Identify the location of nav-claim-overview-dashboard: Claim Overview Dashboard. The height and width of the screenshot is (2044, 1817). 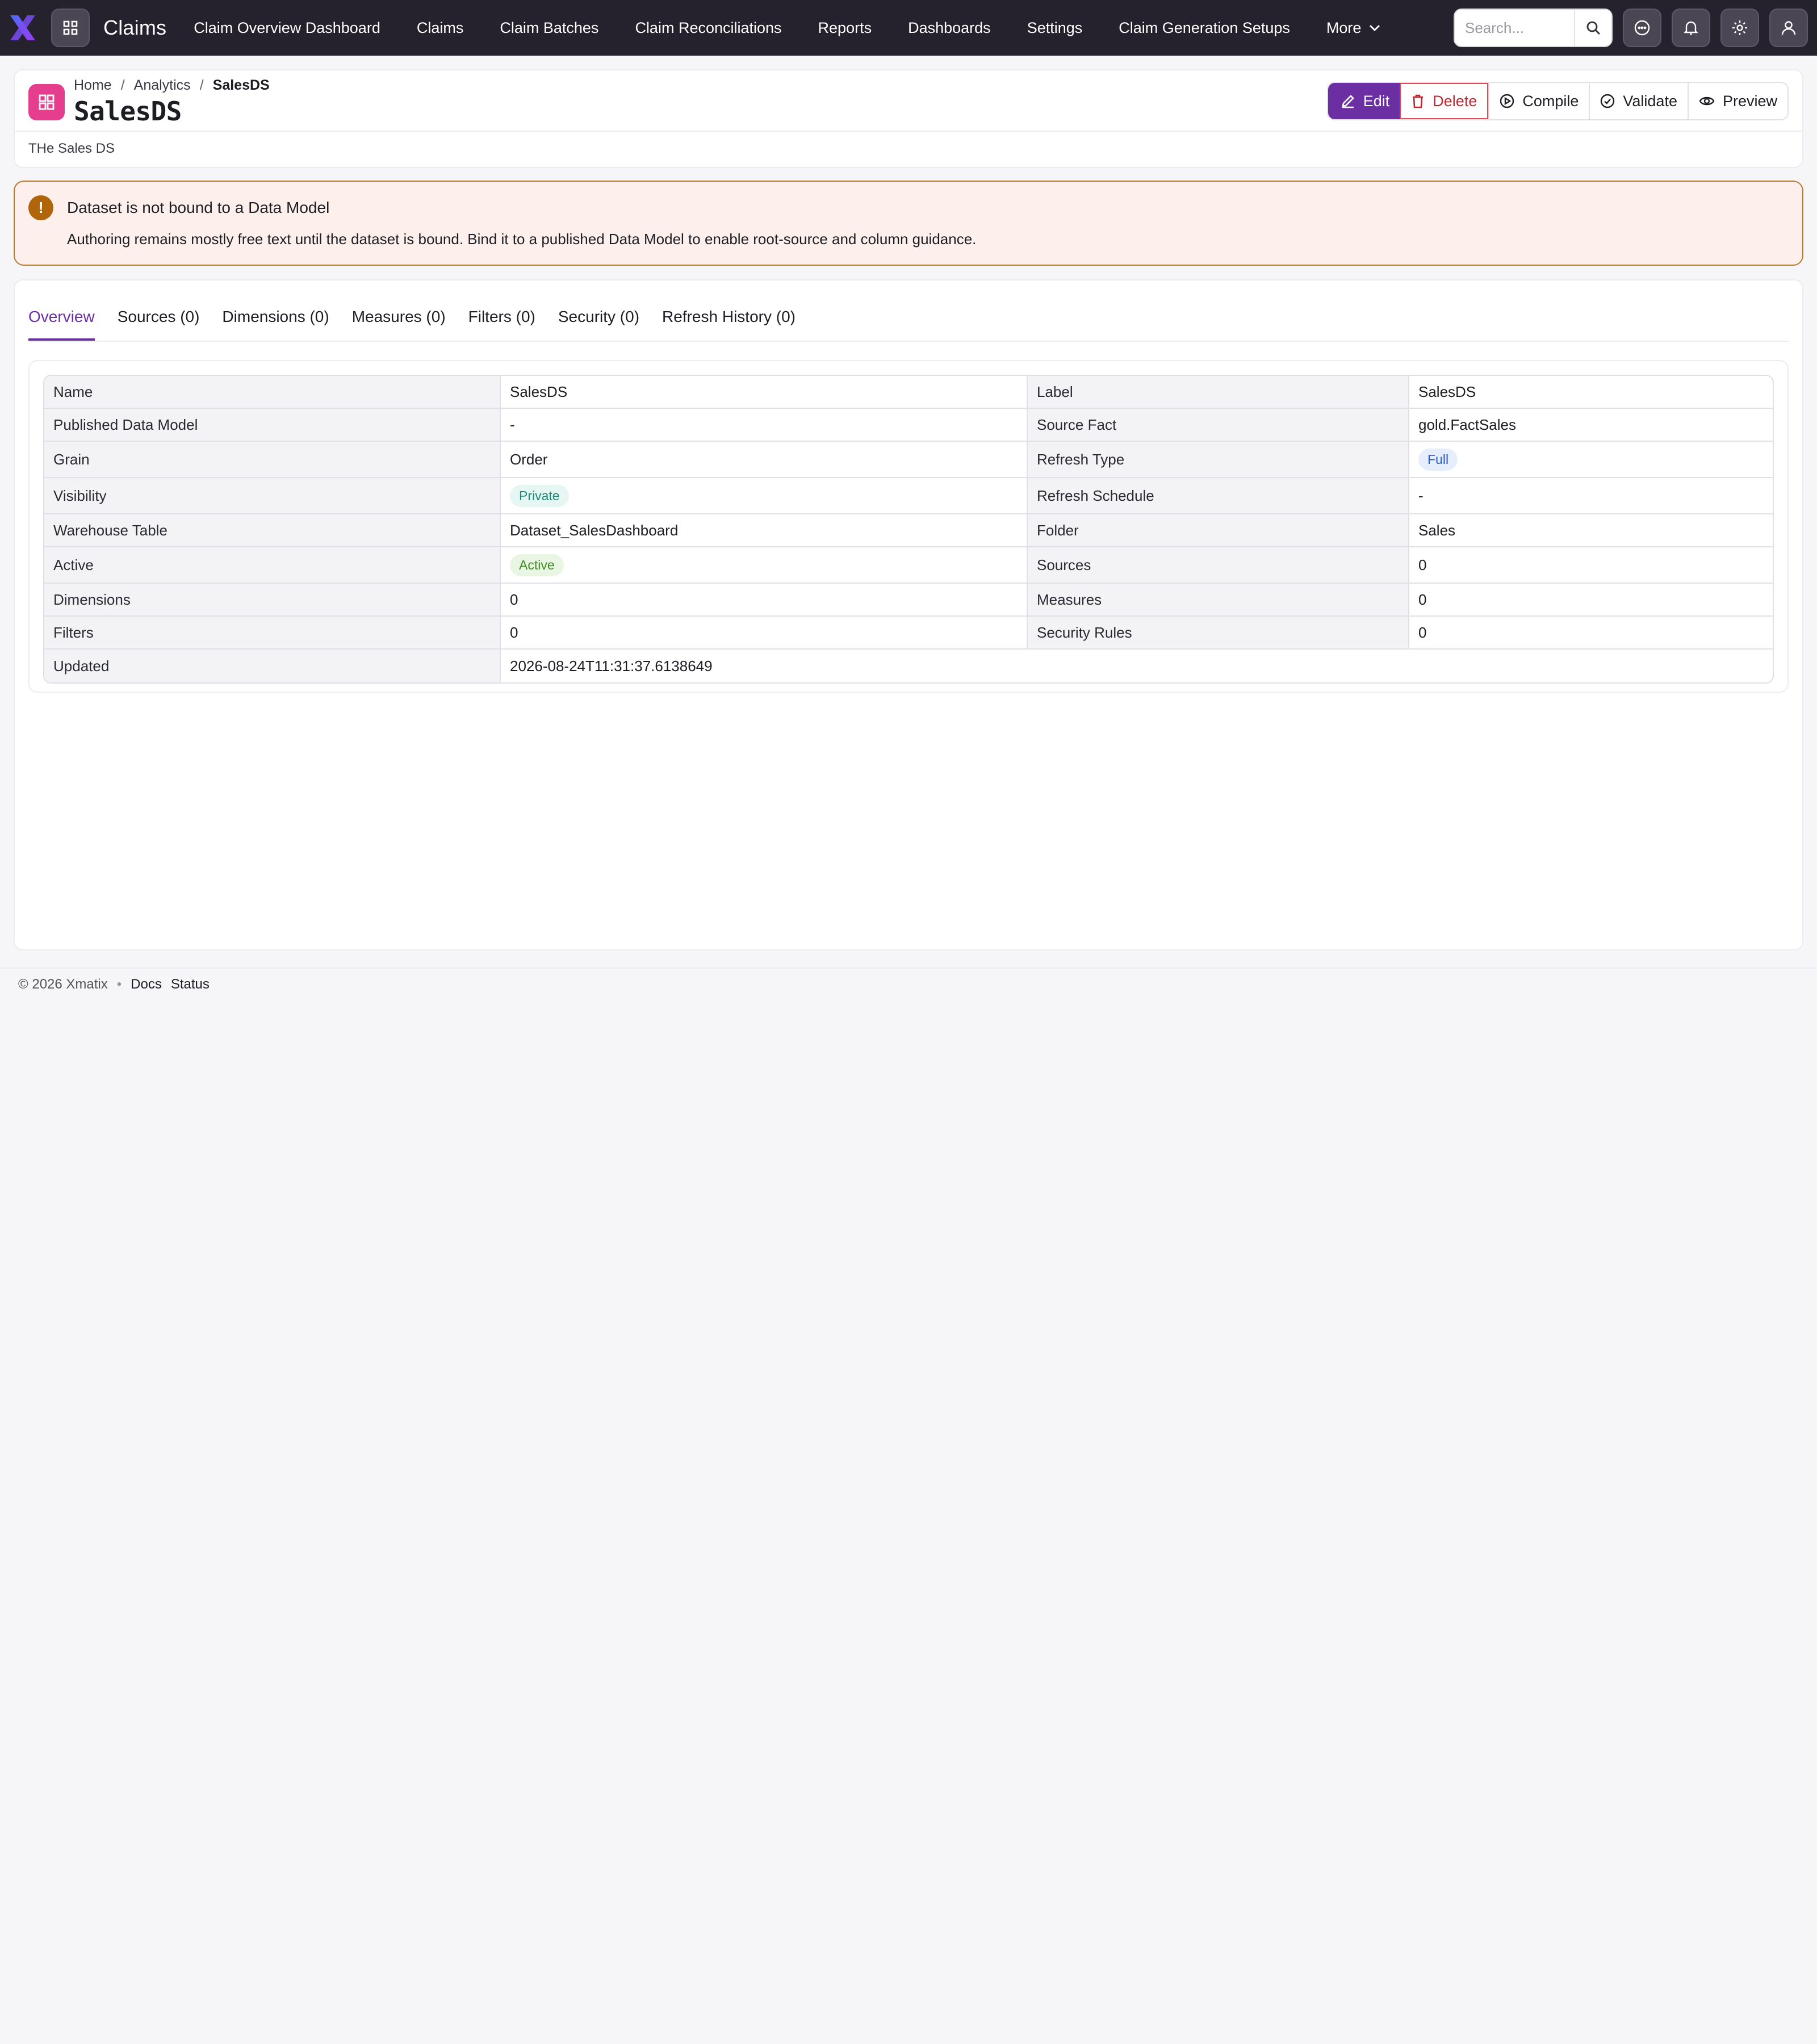
(287, 28).